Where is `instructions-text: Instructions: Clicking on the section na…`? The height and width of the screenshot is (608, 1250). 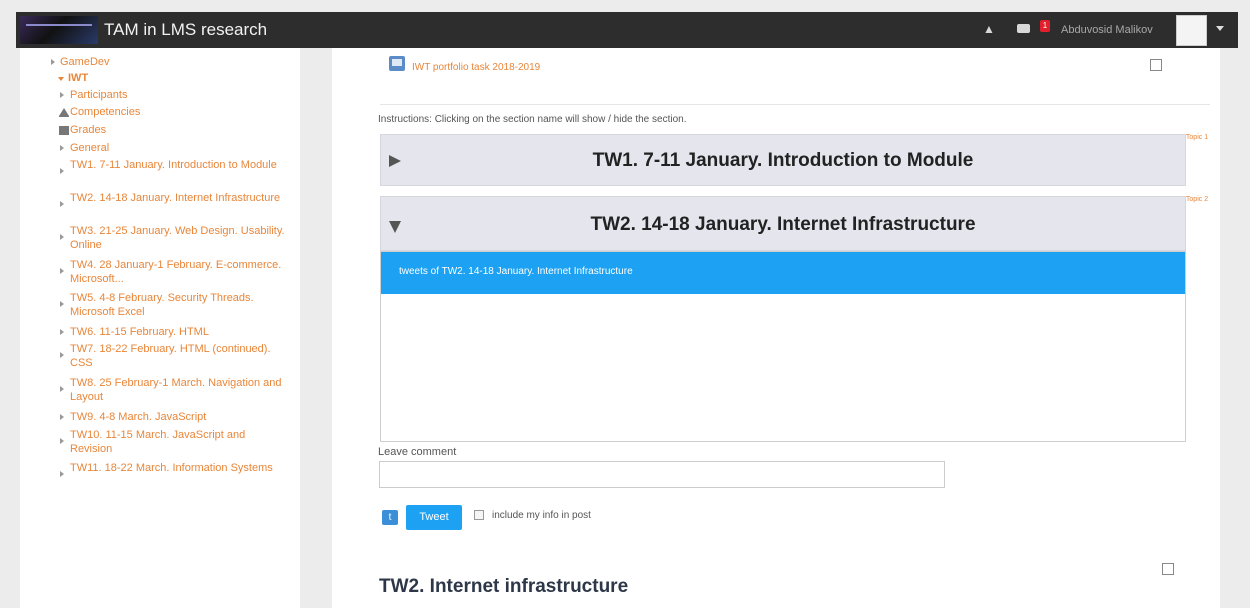 instructions-text: Instructions: Clicking on the section na… is located at coordinates (532, 119).